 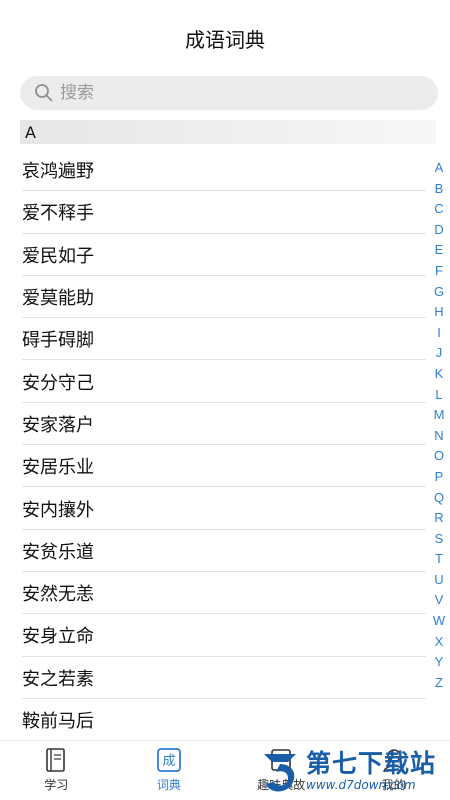 I want to click on index-letter: Z, so click(x=439, y=683).